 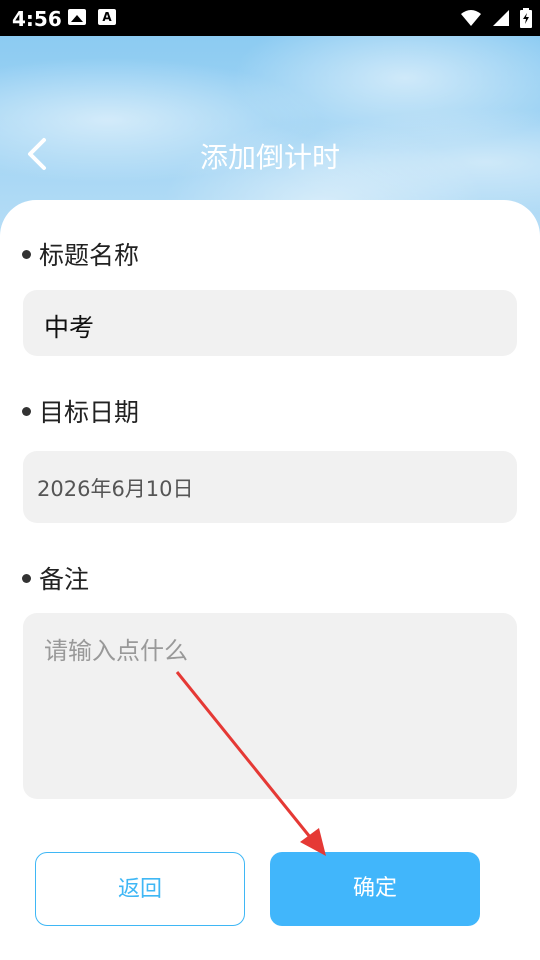 I want to click on date-label: 目标日期, so click(x=80, y=411).